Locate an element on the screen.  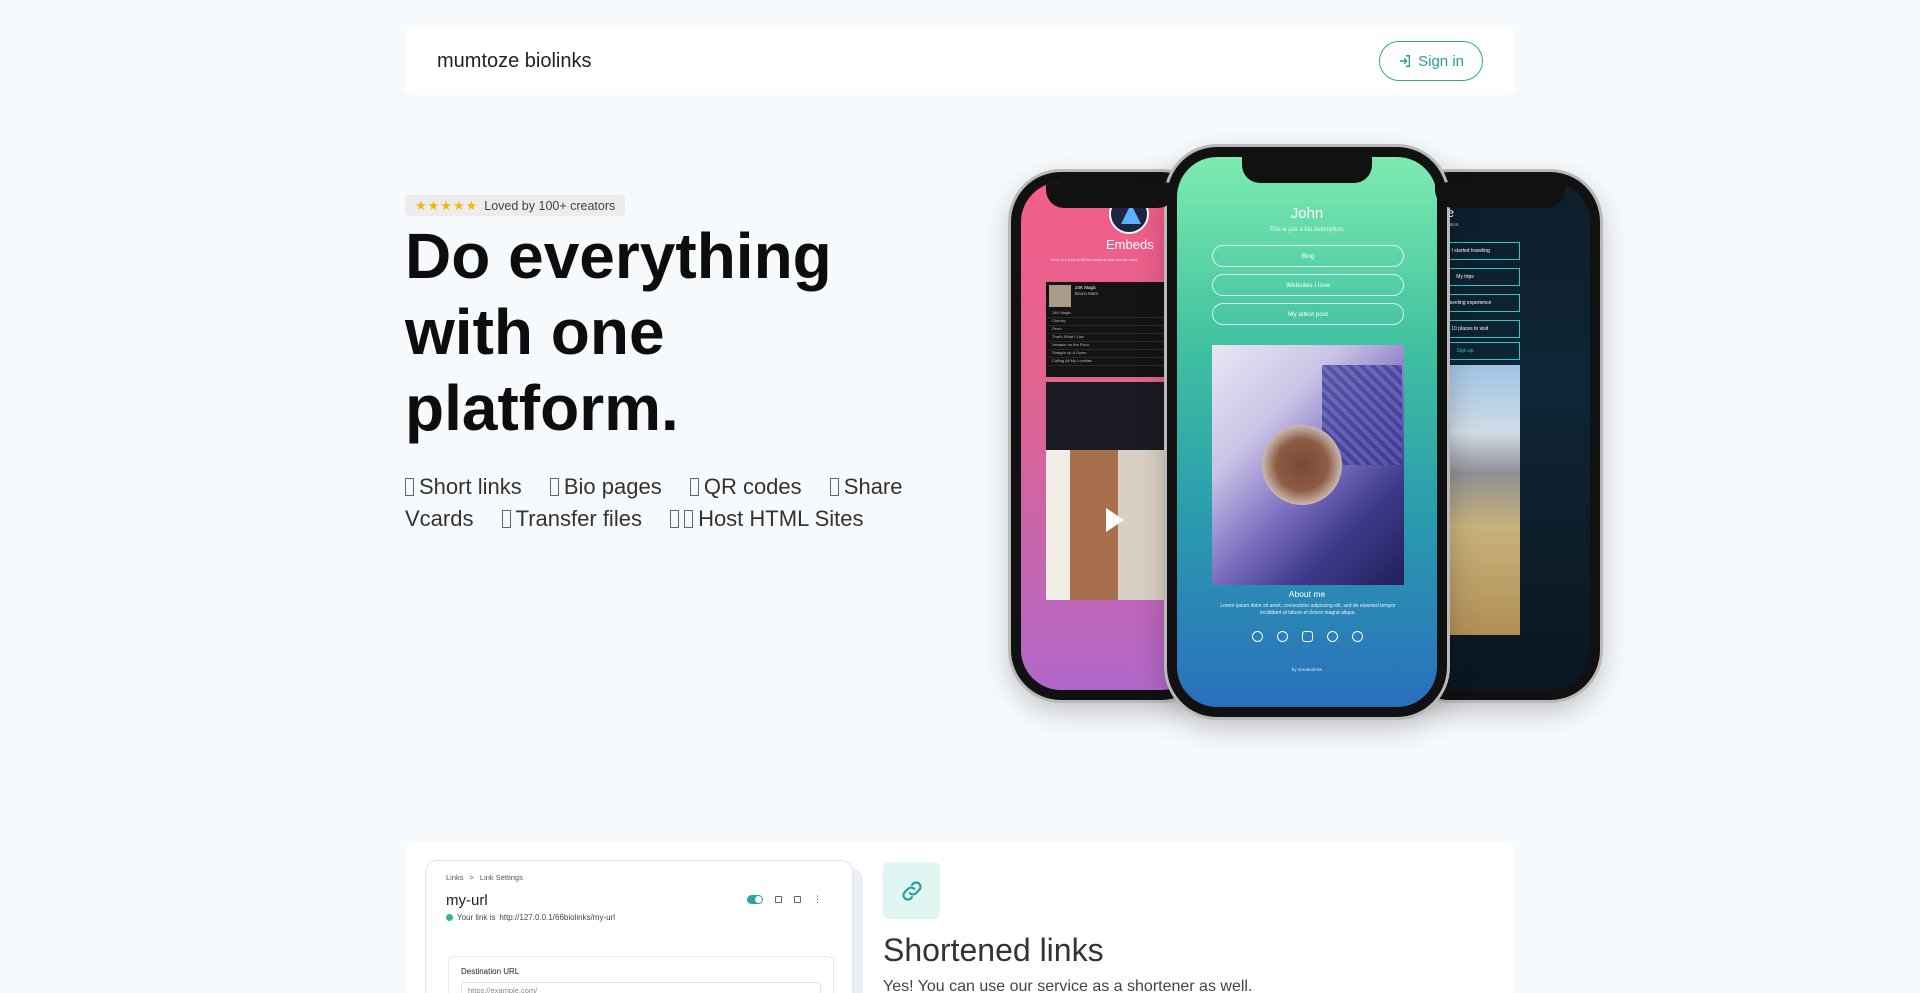
destination-card: Destination URL https://example.com/ is located at coordinates (641, 974).